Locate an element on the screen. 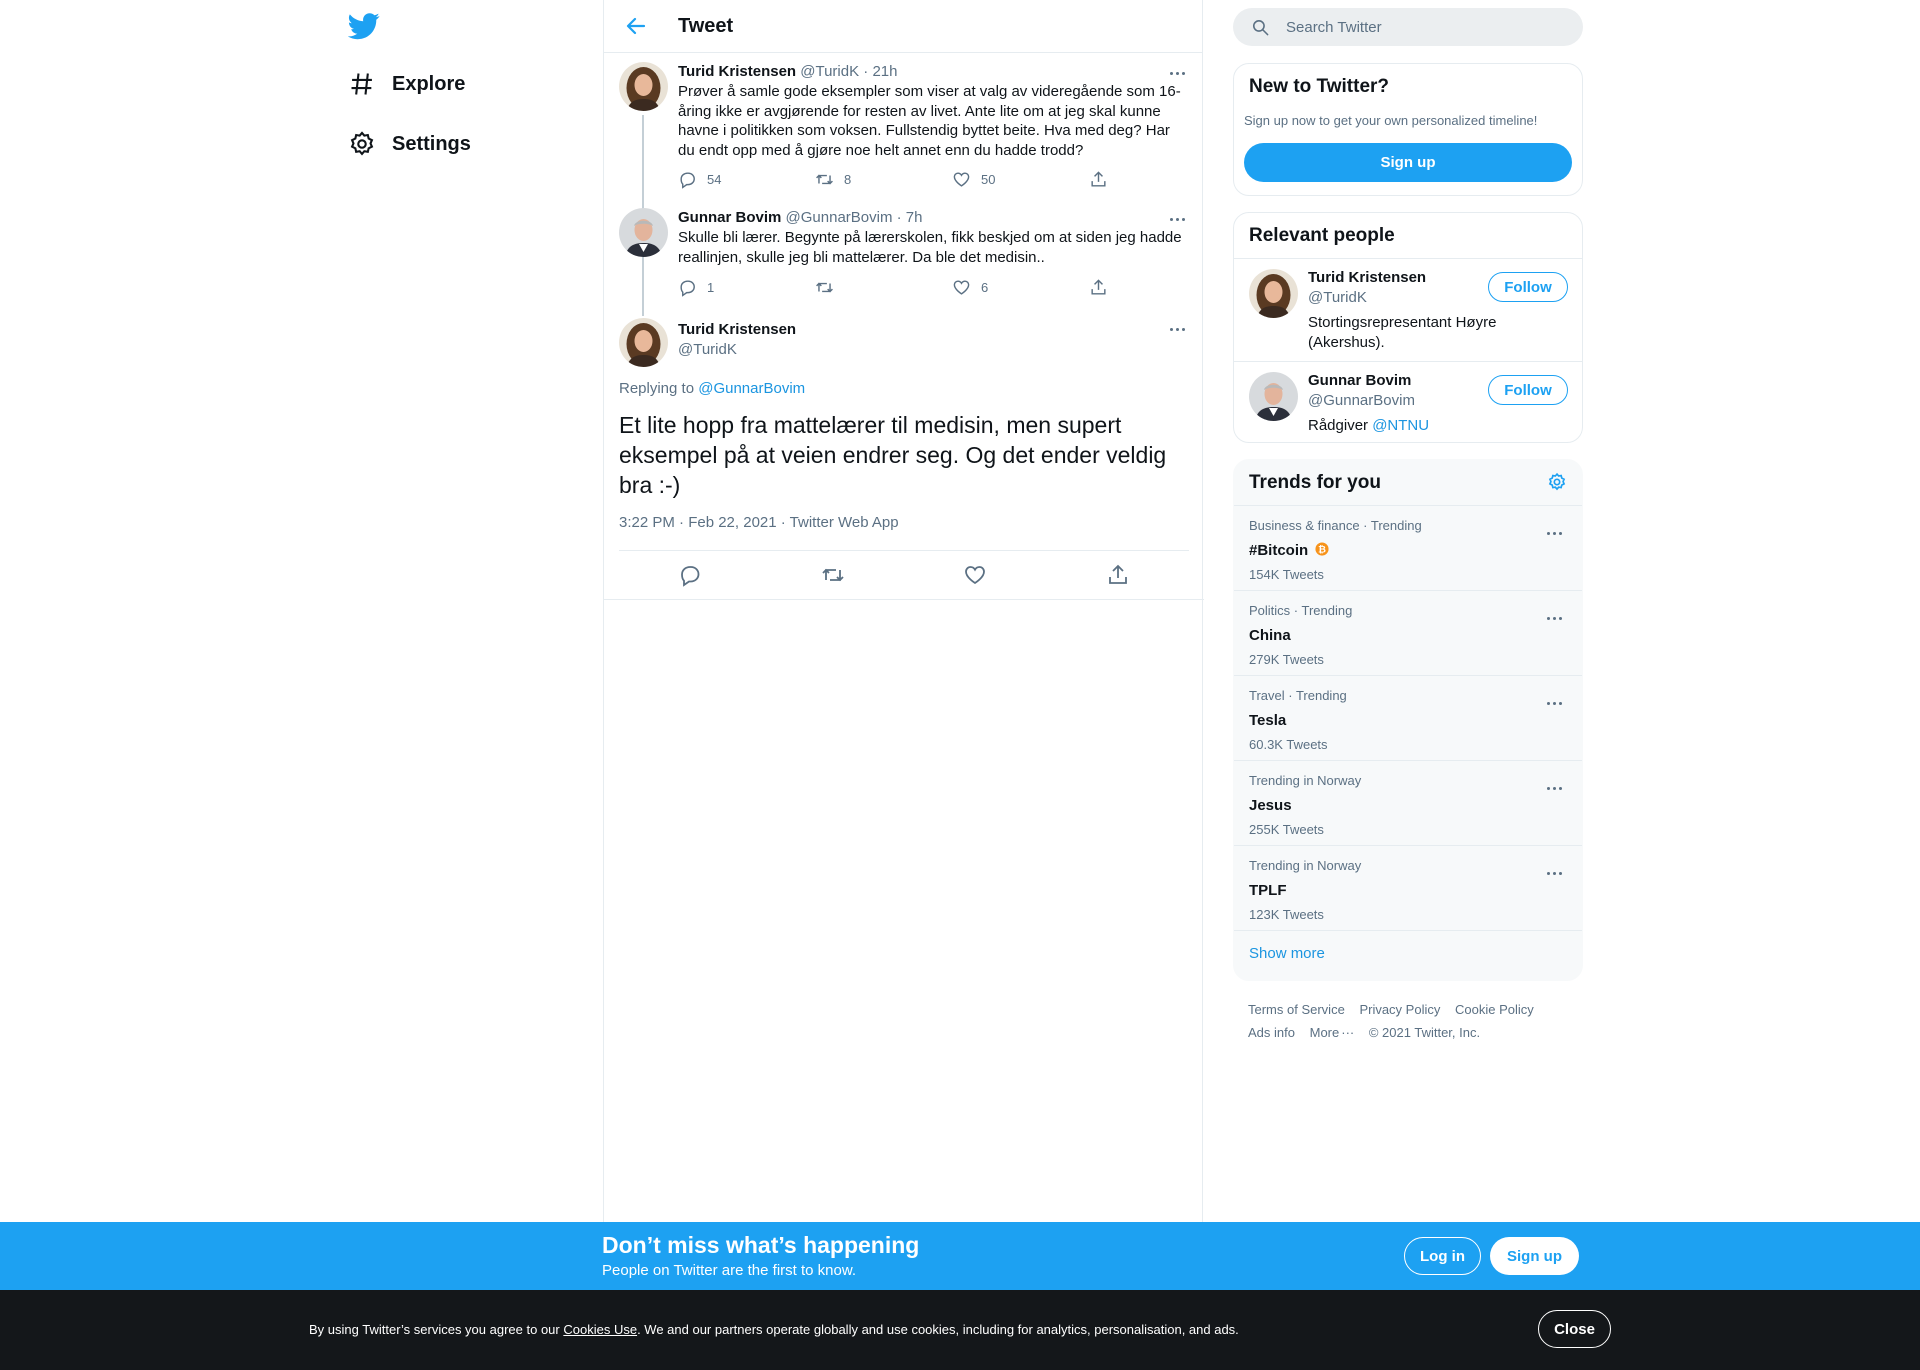 The image size is (1920, 1370). trend-item: Politics · Trending China 279K Tweets is located at coordinates (1408, 632).